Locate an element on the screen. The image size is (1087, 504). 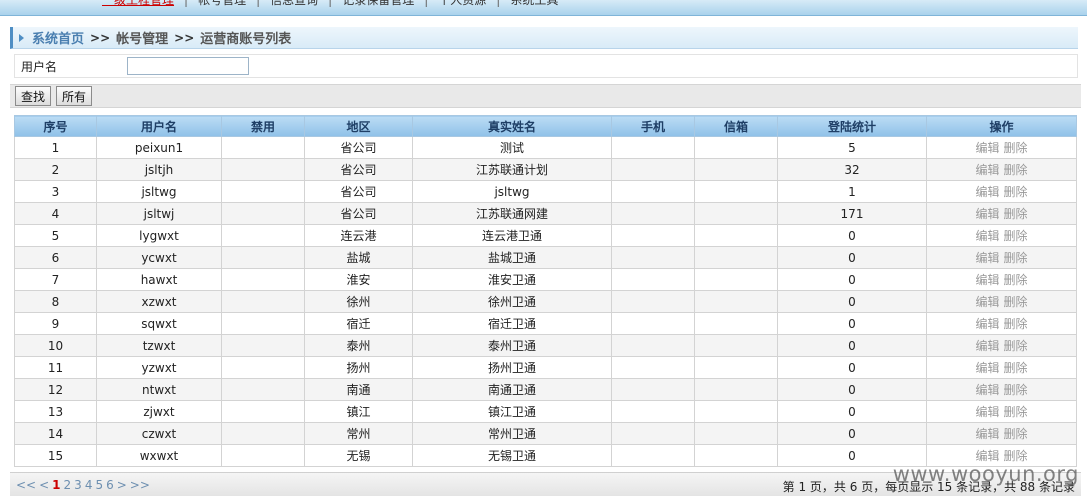
row-login-count: 32 is located at coordinates (852, 169).